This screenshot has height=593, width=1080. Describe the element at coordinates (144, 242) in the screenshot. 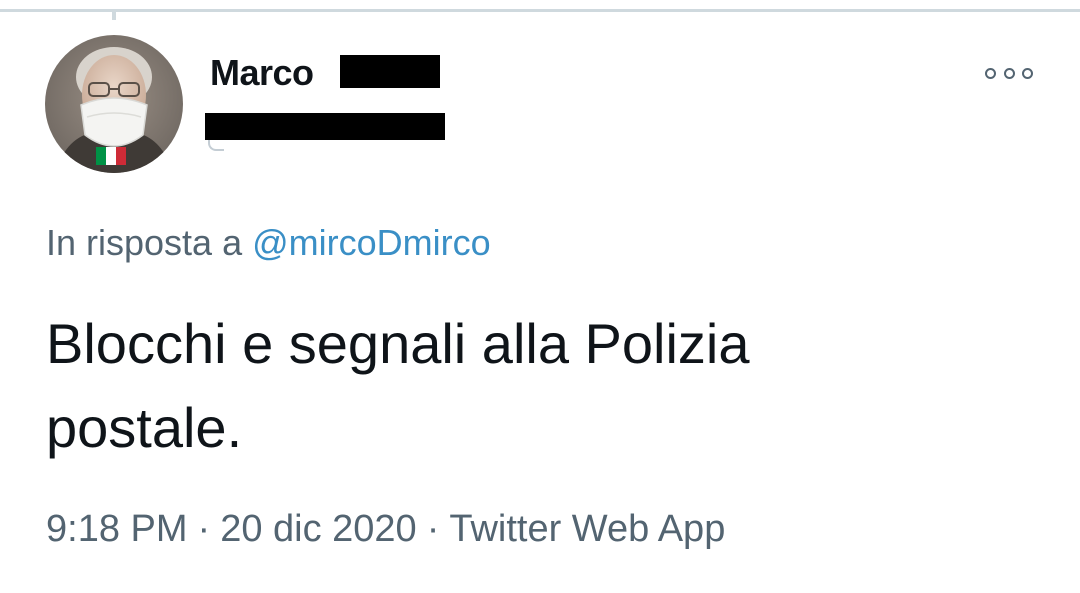

I see `reply-context-prefix: In risposta a` at that location.